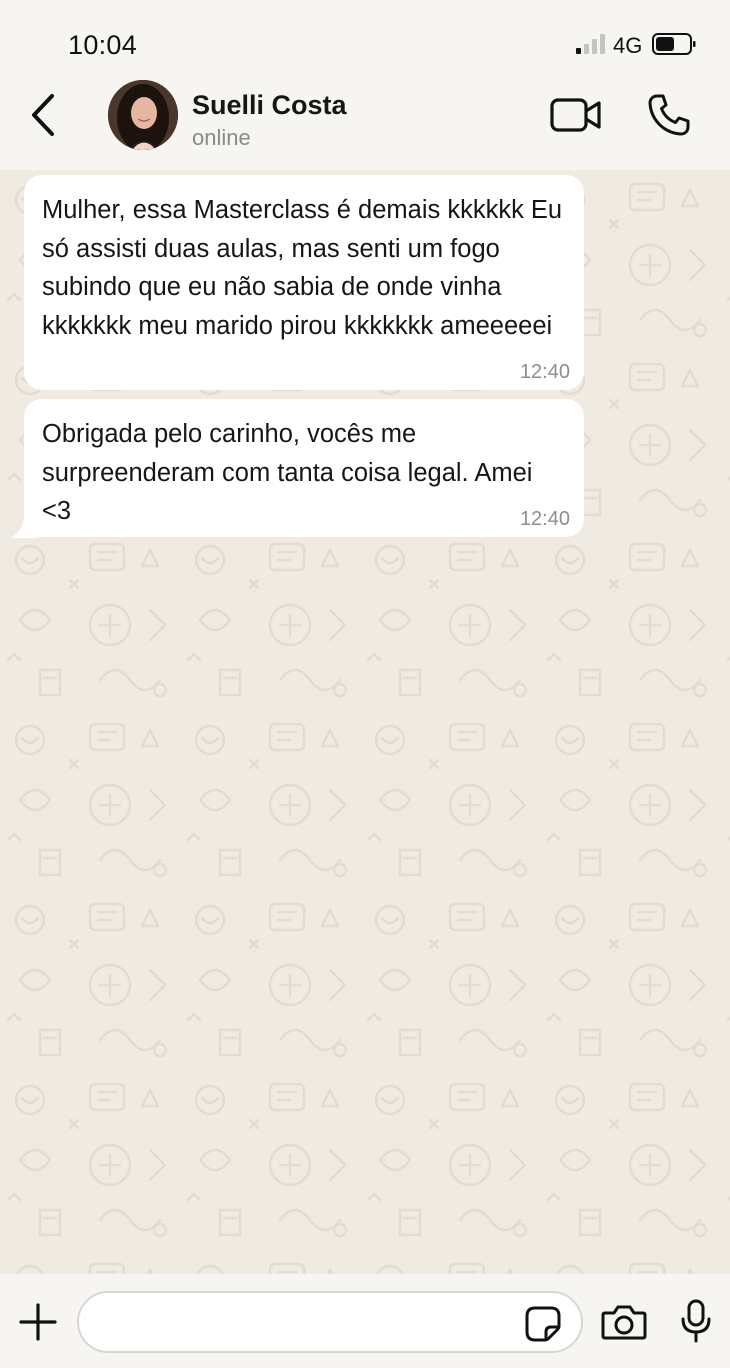 The height and width of the screenshot is (1368, 730). I want to click on sticker-icon, so click(543, 1324).